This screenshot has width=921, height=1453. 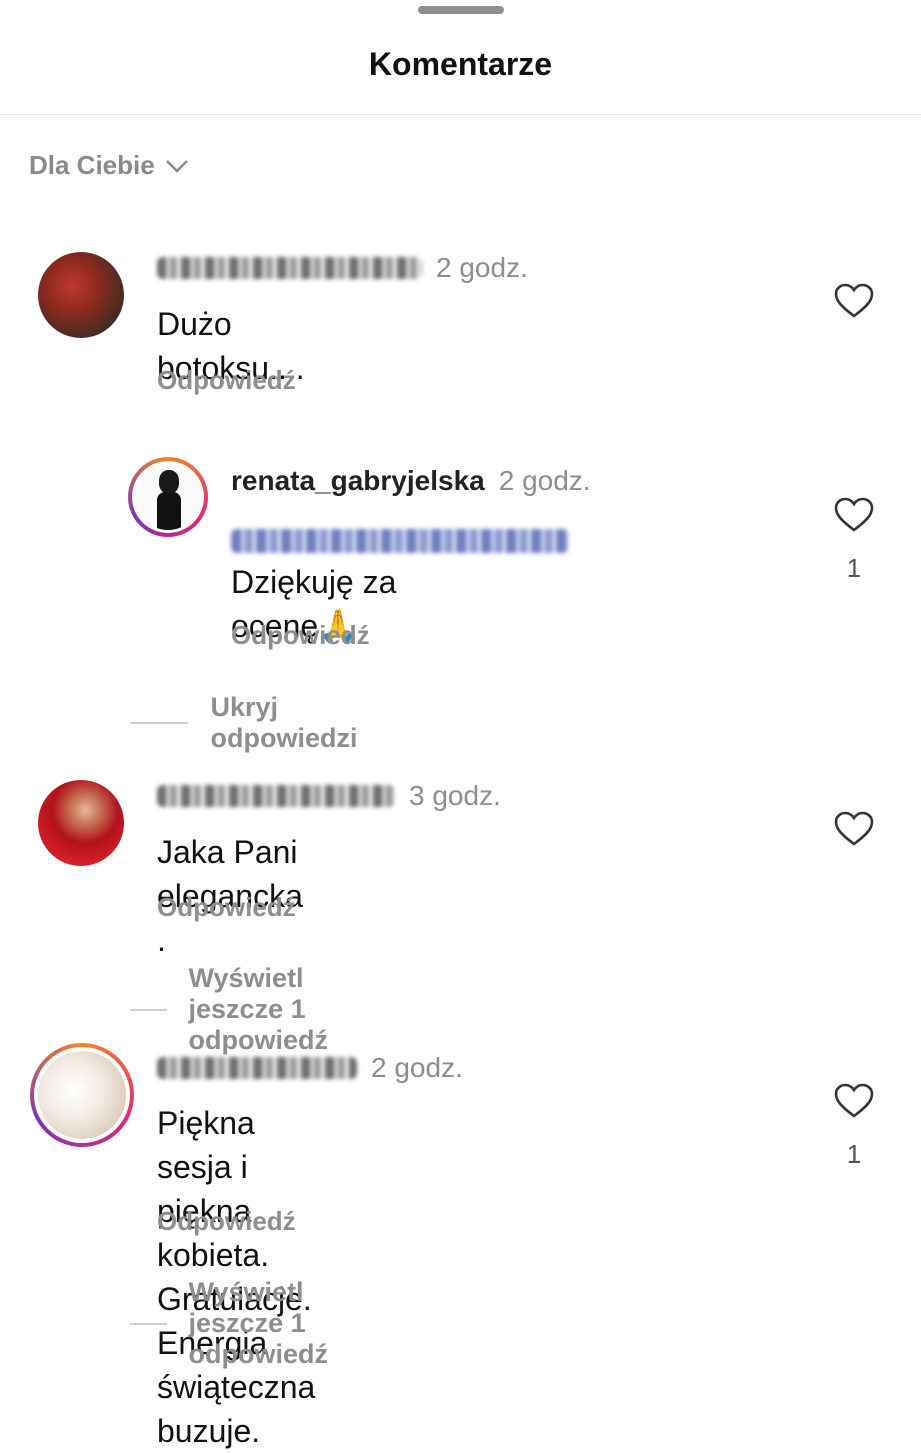 I want to click on hide-replies-button: Ukryj odpowiedzi, so click(x=253, y=723).